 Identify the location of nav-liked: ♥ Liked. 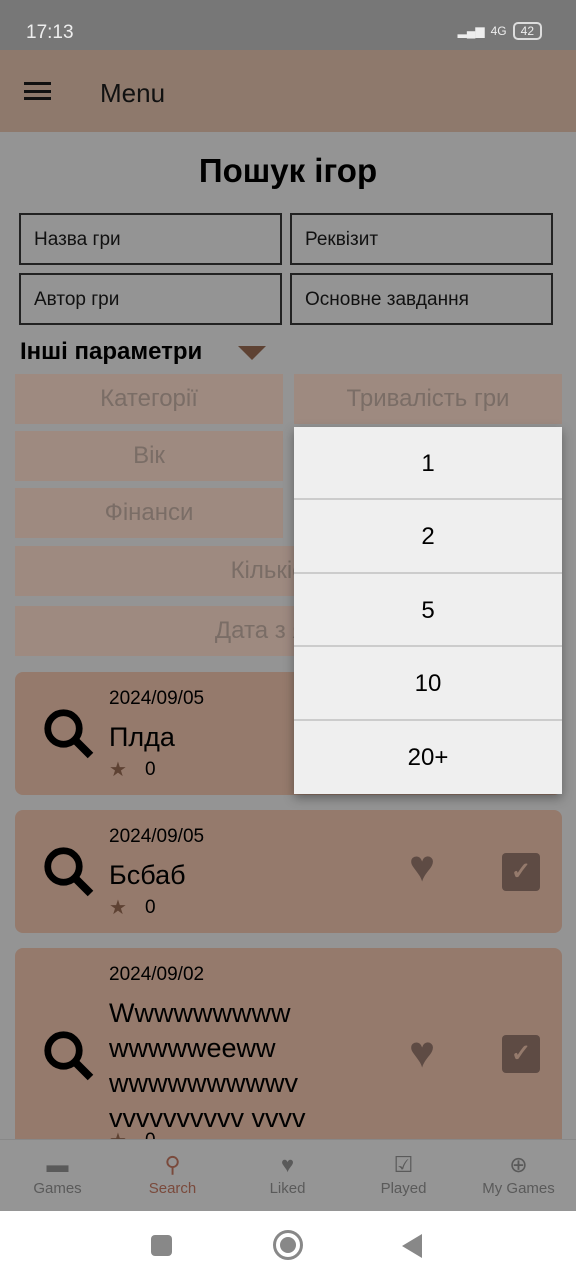
(287, 1169).